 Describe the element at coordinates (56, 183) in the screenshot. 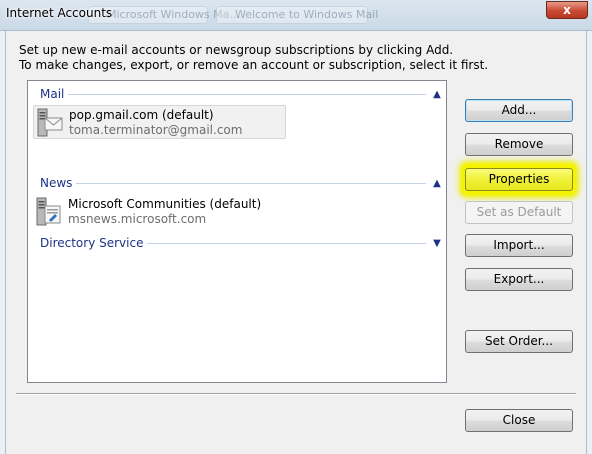

I see `group-title-news: News` at that location.